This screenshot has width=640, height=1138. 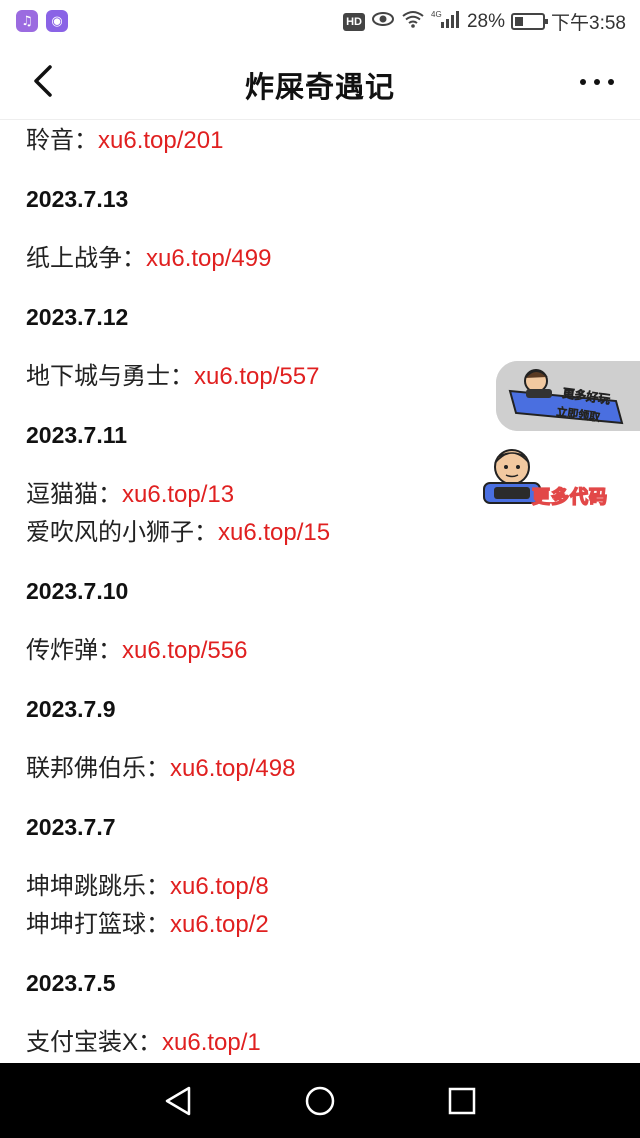 I want to click on more-options-icon, so click(x=597, y=82).